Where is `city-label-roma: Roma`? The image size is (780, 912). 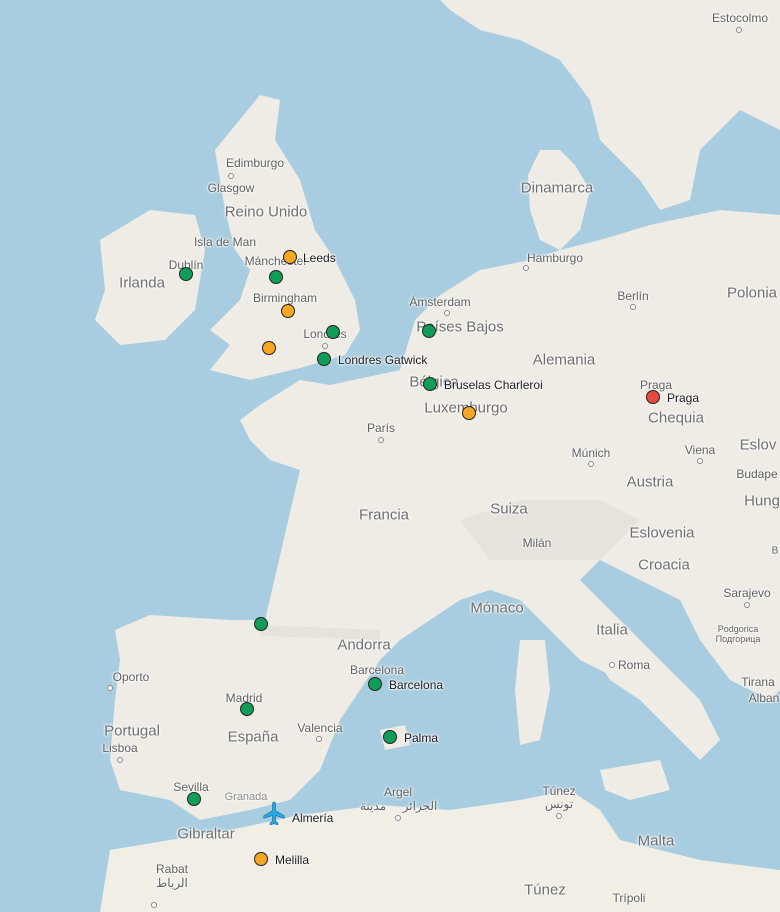
city-label-roma: Roma is located at coordinates (634, 665).